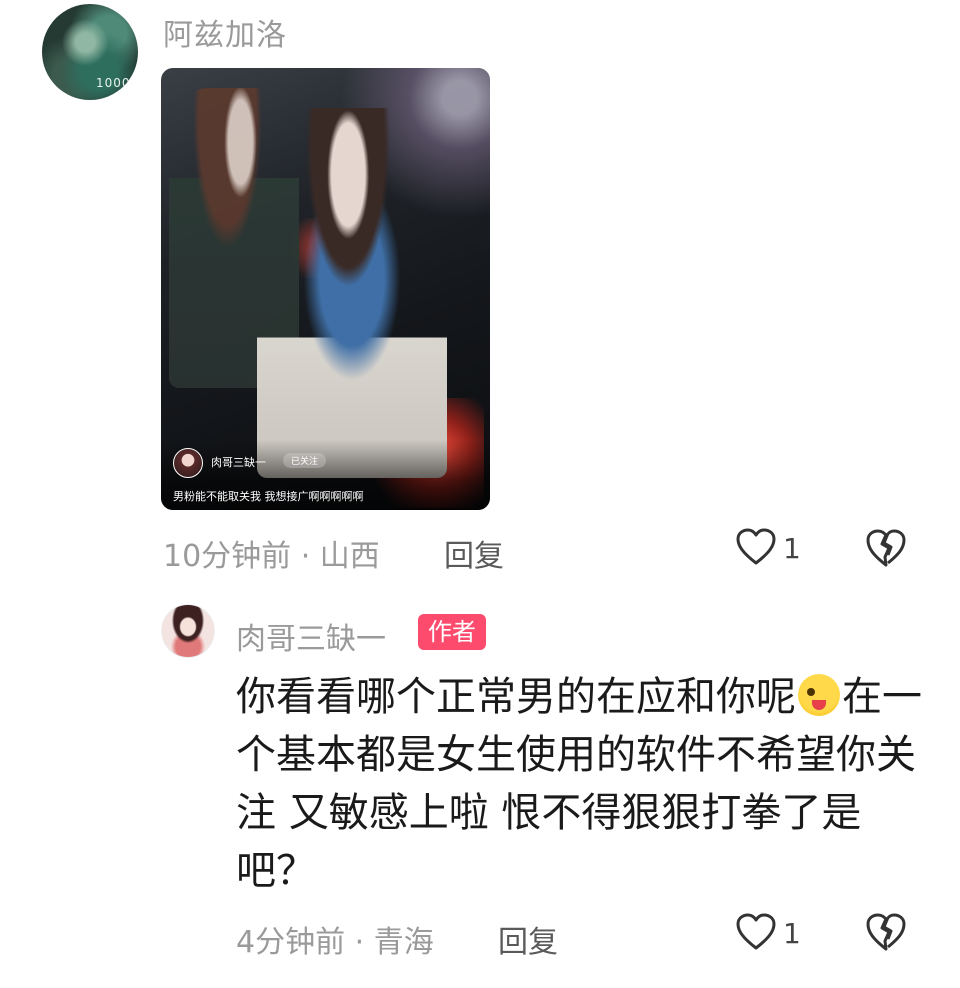 This screenshot has width=960, height=988. What do you see at coordinates (90, 52) in the screenshot?
I see `avatar: 1000` at bounding box center [90, 52].